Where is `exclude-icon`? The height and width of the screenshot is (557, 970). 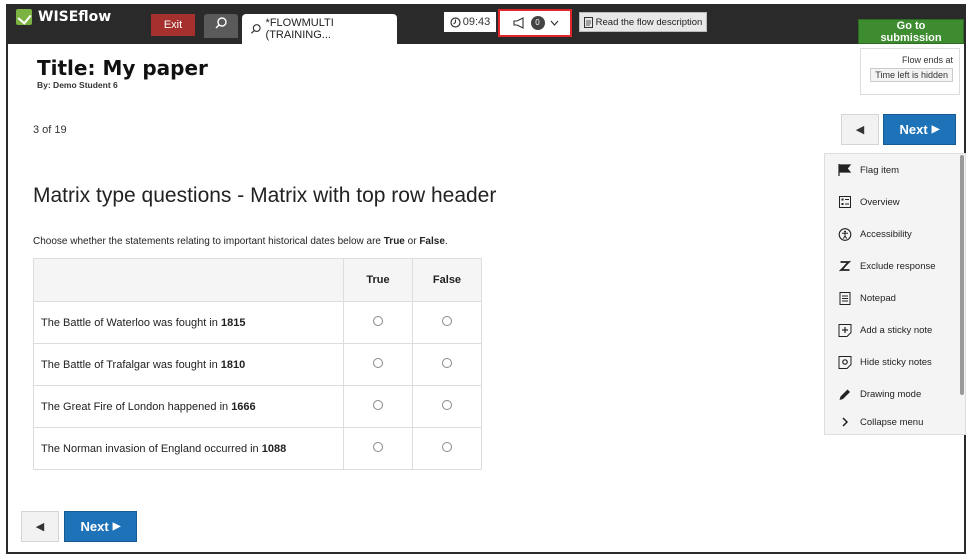 exclude-icon is located at coordinates (845, 266).